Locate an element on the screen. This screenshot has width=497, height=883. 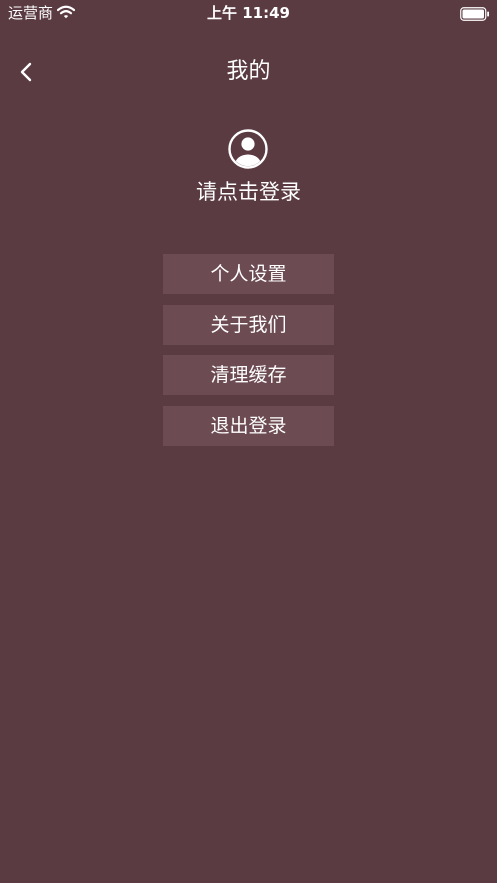
avatar is located at coordinates (248, 149).